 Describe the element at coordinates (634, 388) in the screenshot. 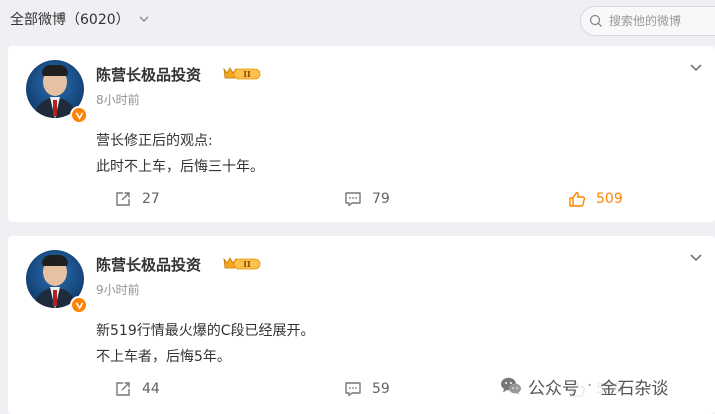

I see `watermark-name: 金石杂谈` at that location.